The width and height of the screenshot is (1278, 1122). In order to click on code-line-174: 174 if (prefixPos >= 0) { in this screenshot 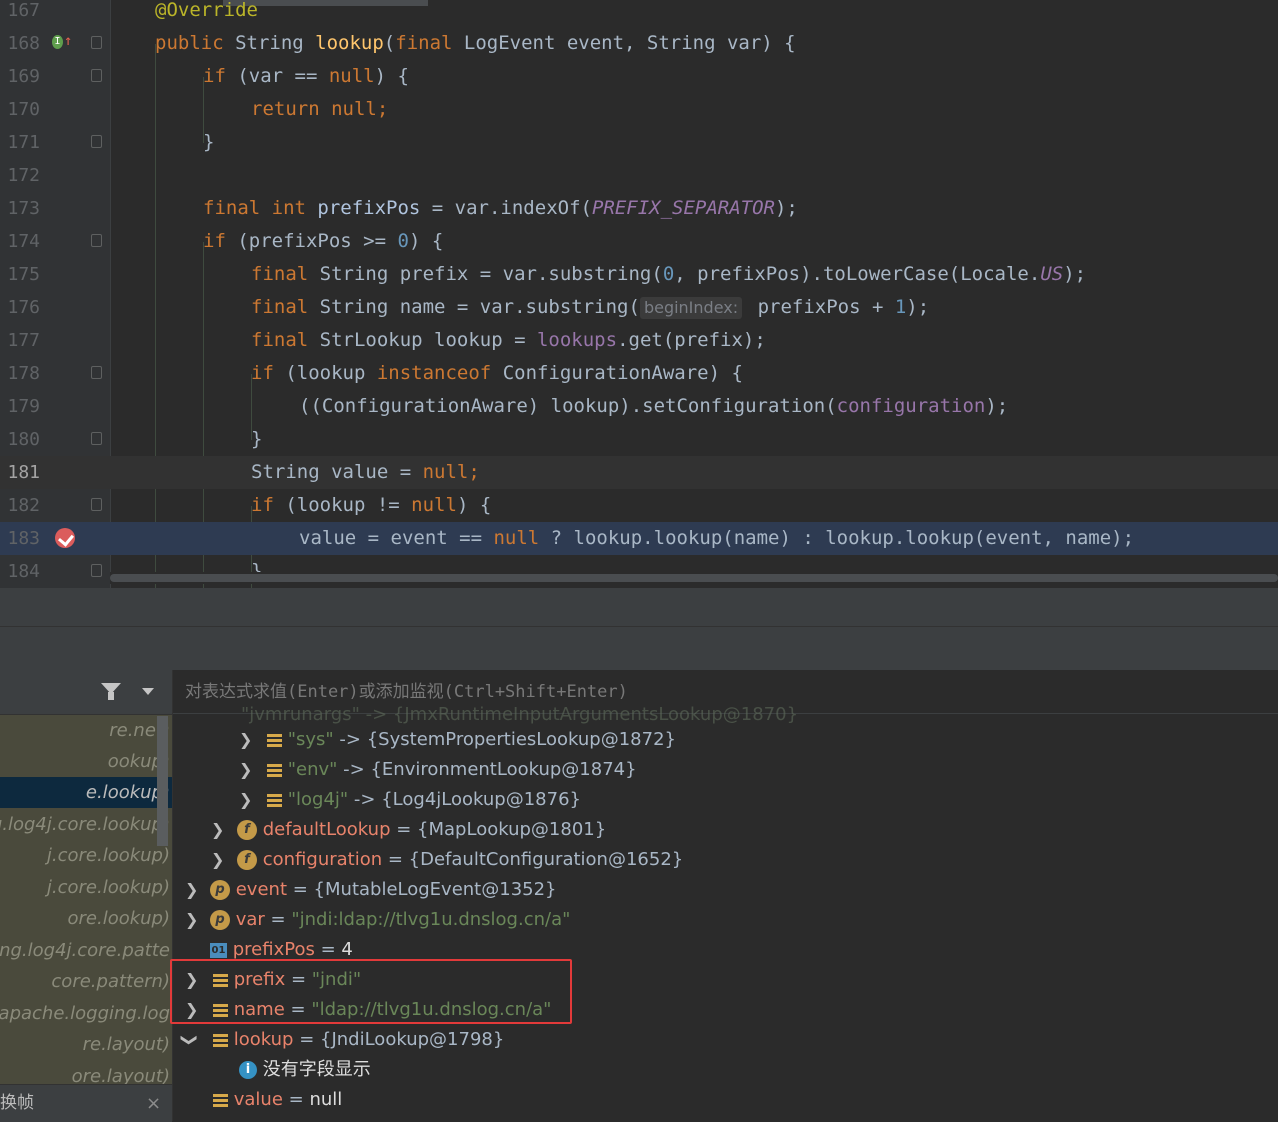, I will do `click(639, 241)`.